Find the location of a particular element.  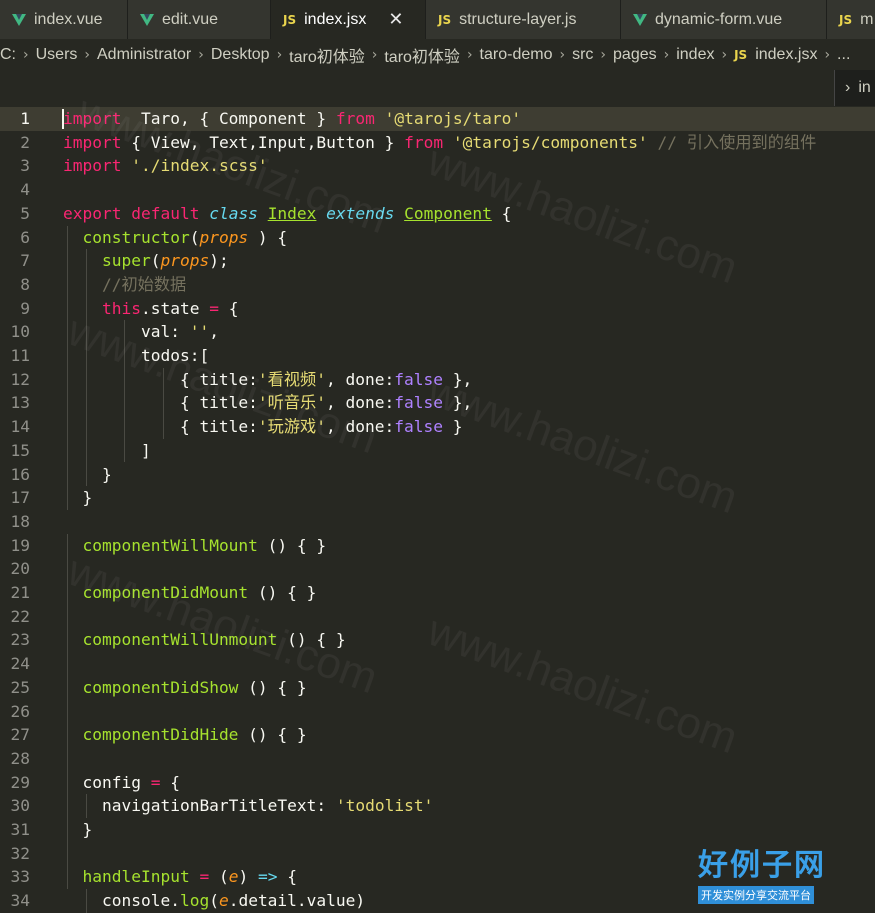

line-number: 1 is located at coordinates (25, 118).